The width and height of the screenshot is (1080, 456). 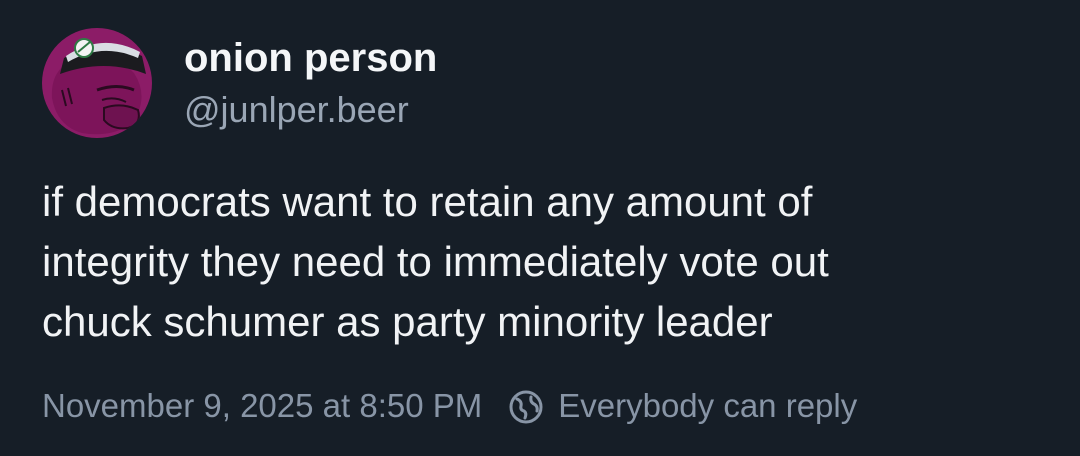 I want to click on globe-earth-icon, so click(x=526, y=406).